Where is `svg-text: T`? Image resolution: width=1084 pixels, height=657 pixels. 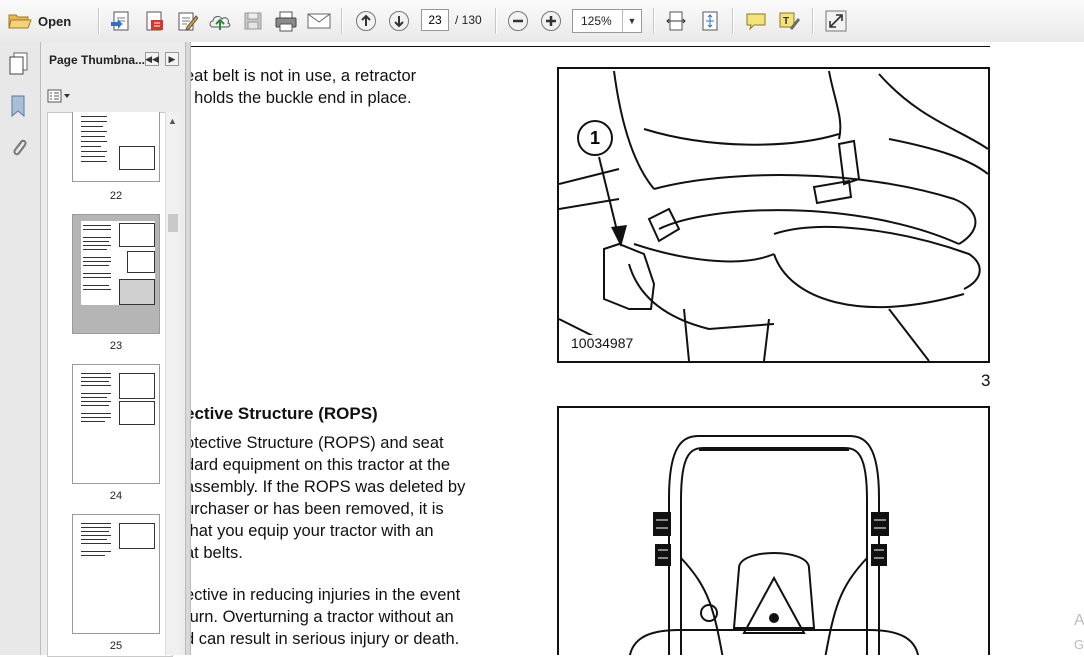
svg-text: T is located at coordinates (786, 21).